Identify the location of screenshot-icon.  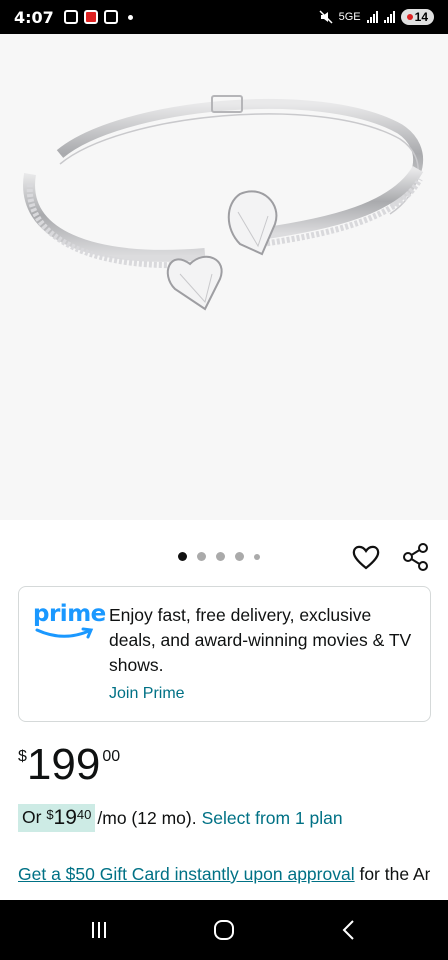
(70, 17).